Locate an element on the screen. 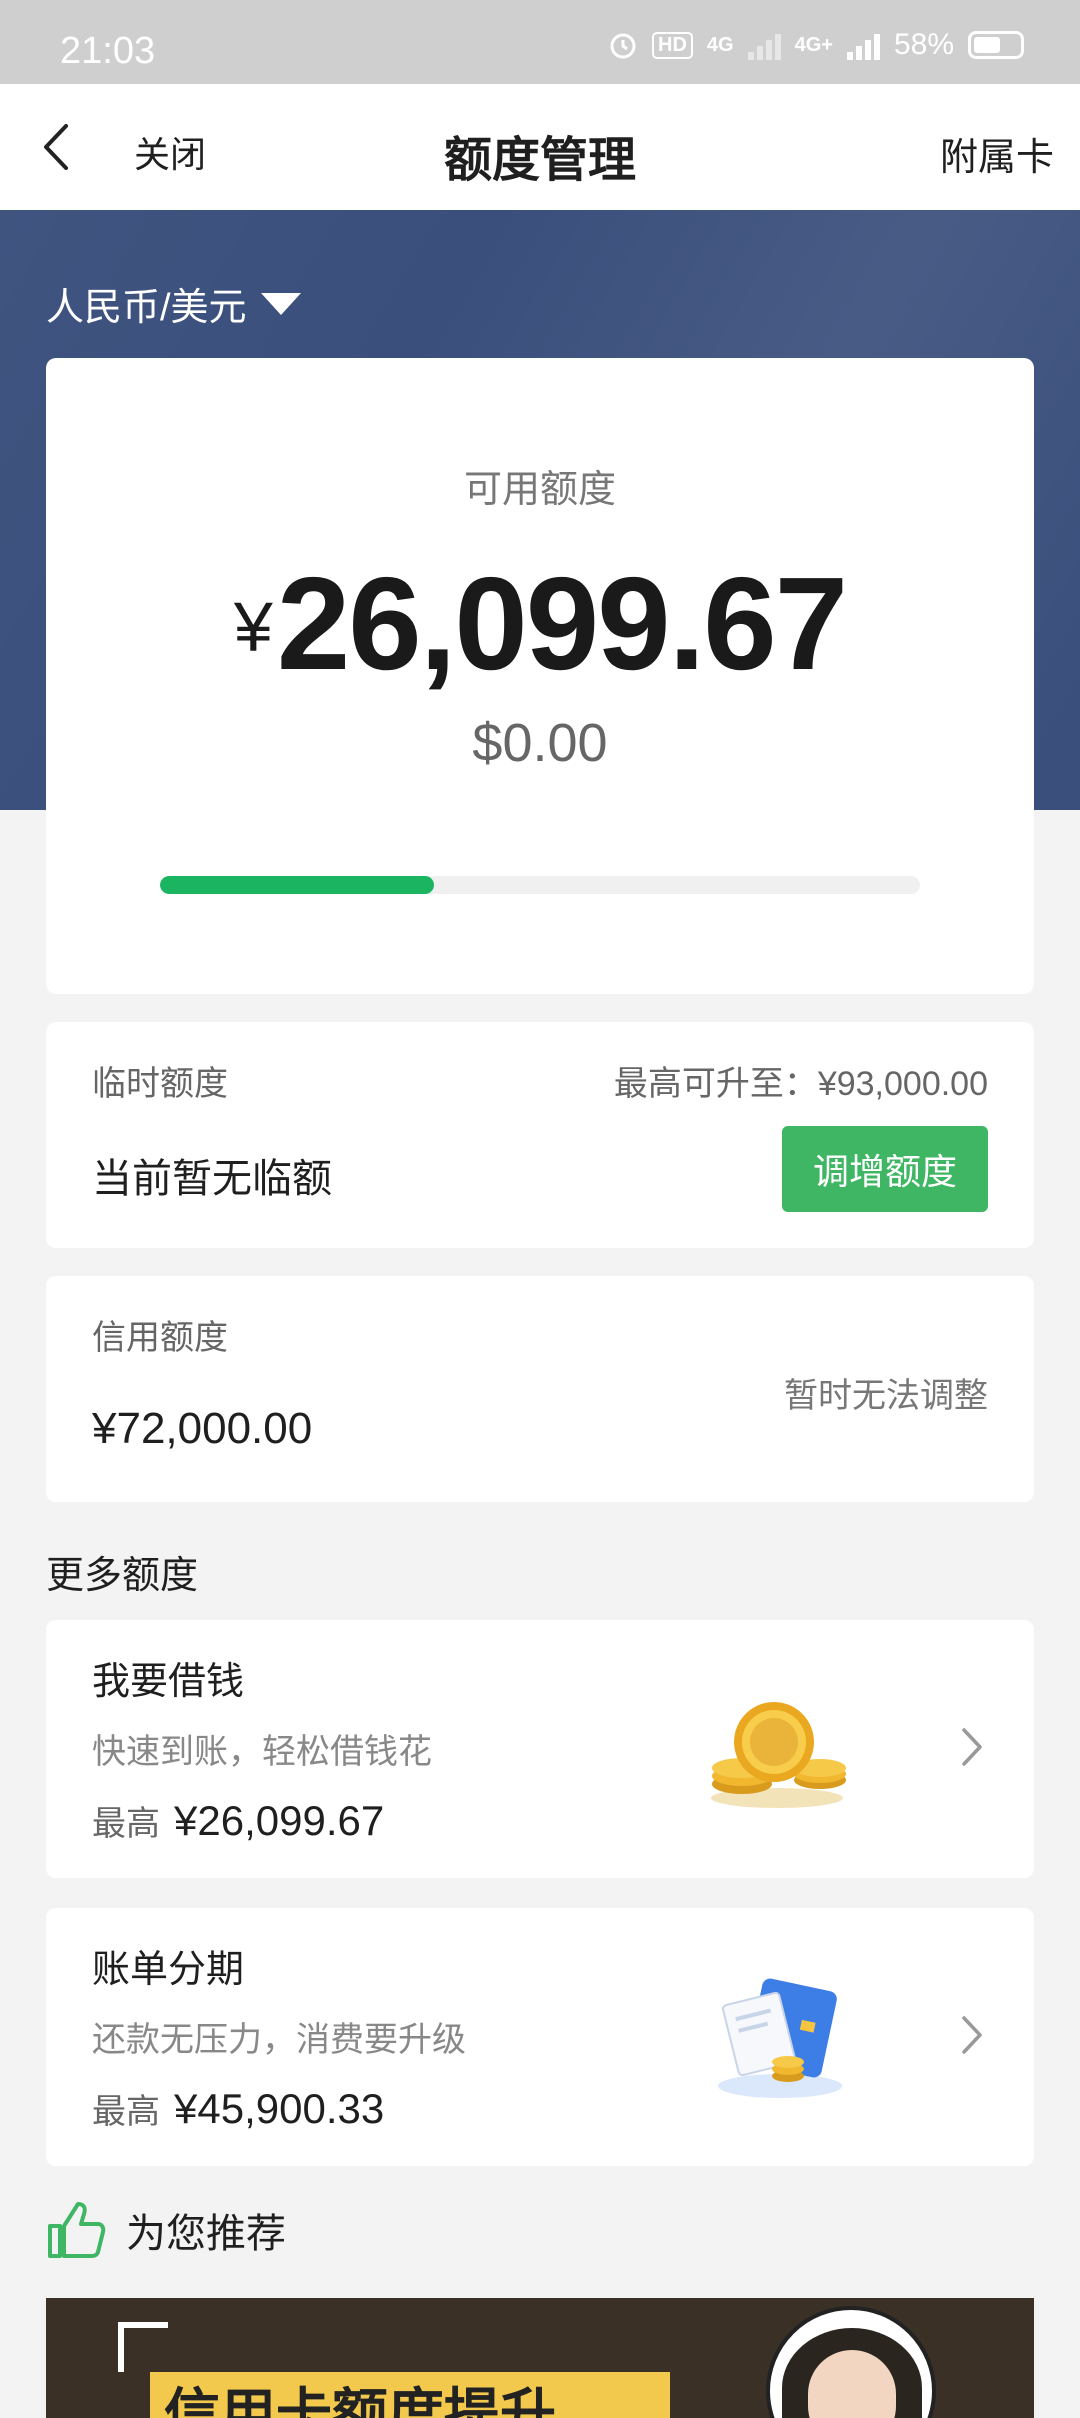  subcard-button: 附属卡 is located at coordinates (997, 153).